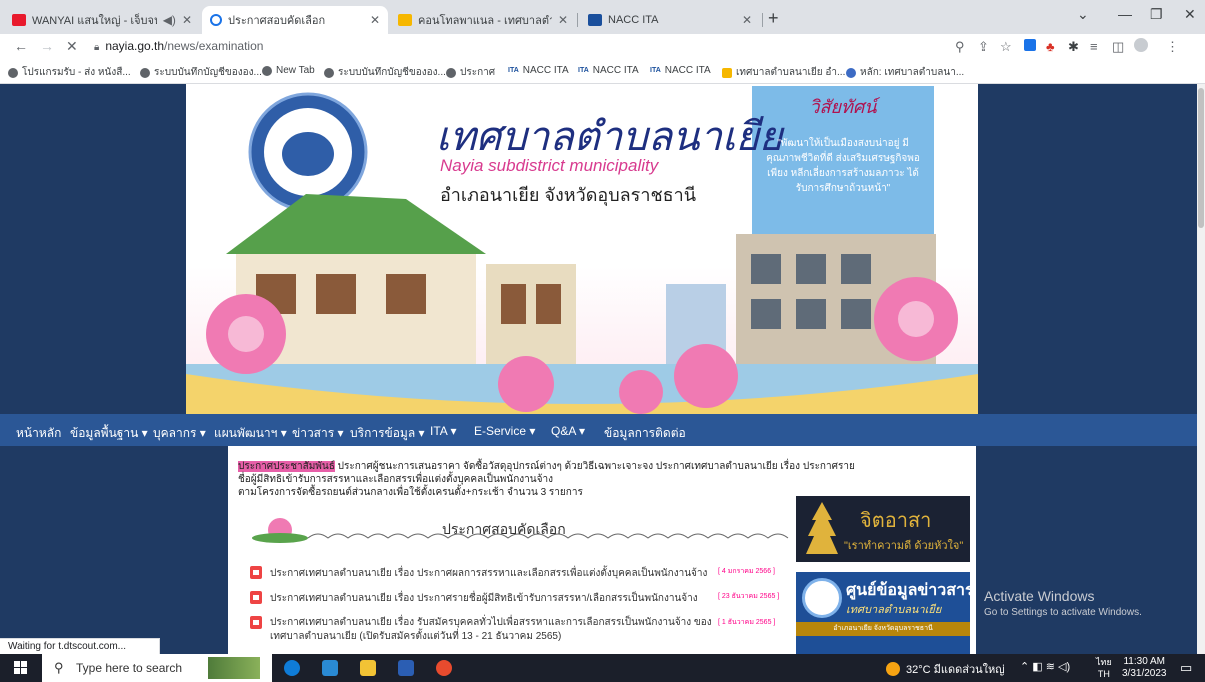 Image resolution: width=1205 pixels, height=682 pixels. Describe the element at coordinates (822, 528) in the screenshot. I see `royal-emblem-icon` at that location.